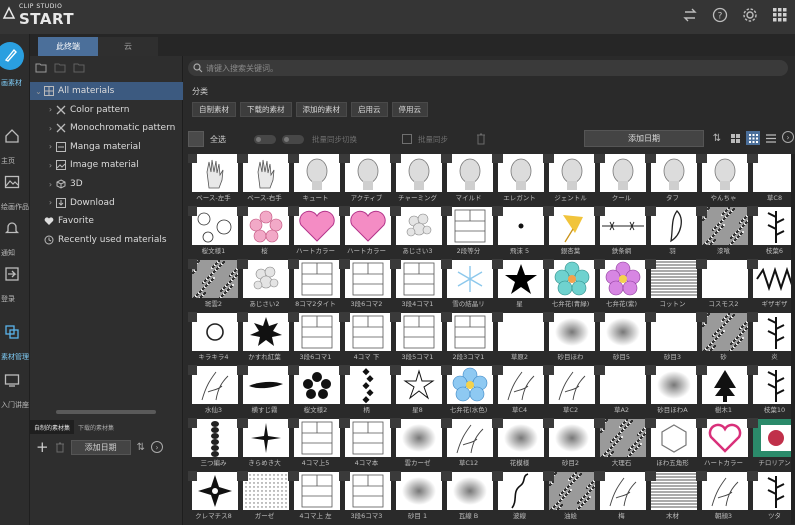  Describe the element at coordinates (769, 180) in the screenshot. I see `material-item: 草C8` at that location.